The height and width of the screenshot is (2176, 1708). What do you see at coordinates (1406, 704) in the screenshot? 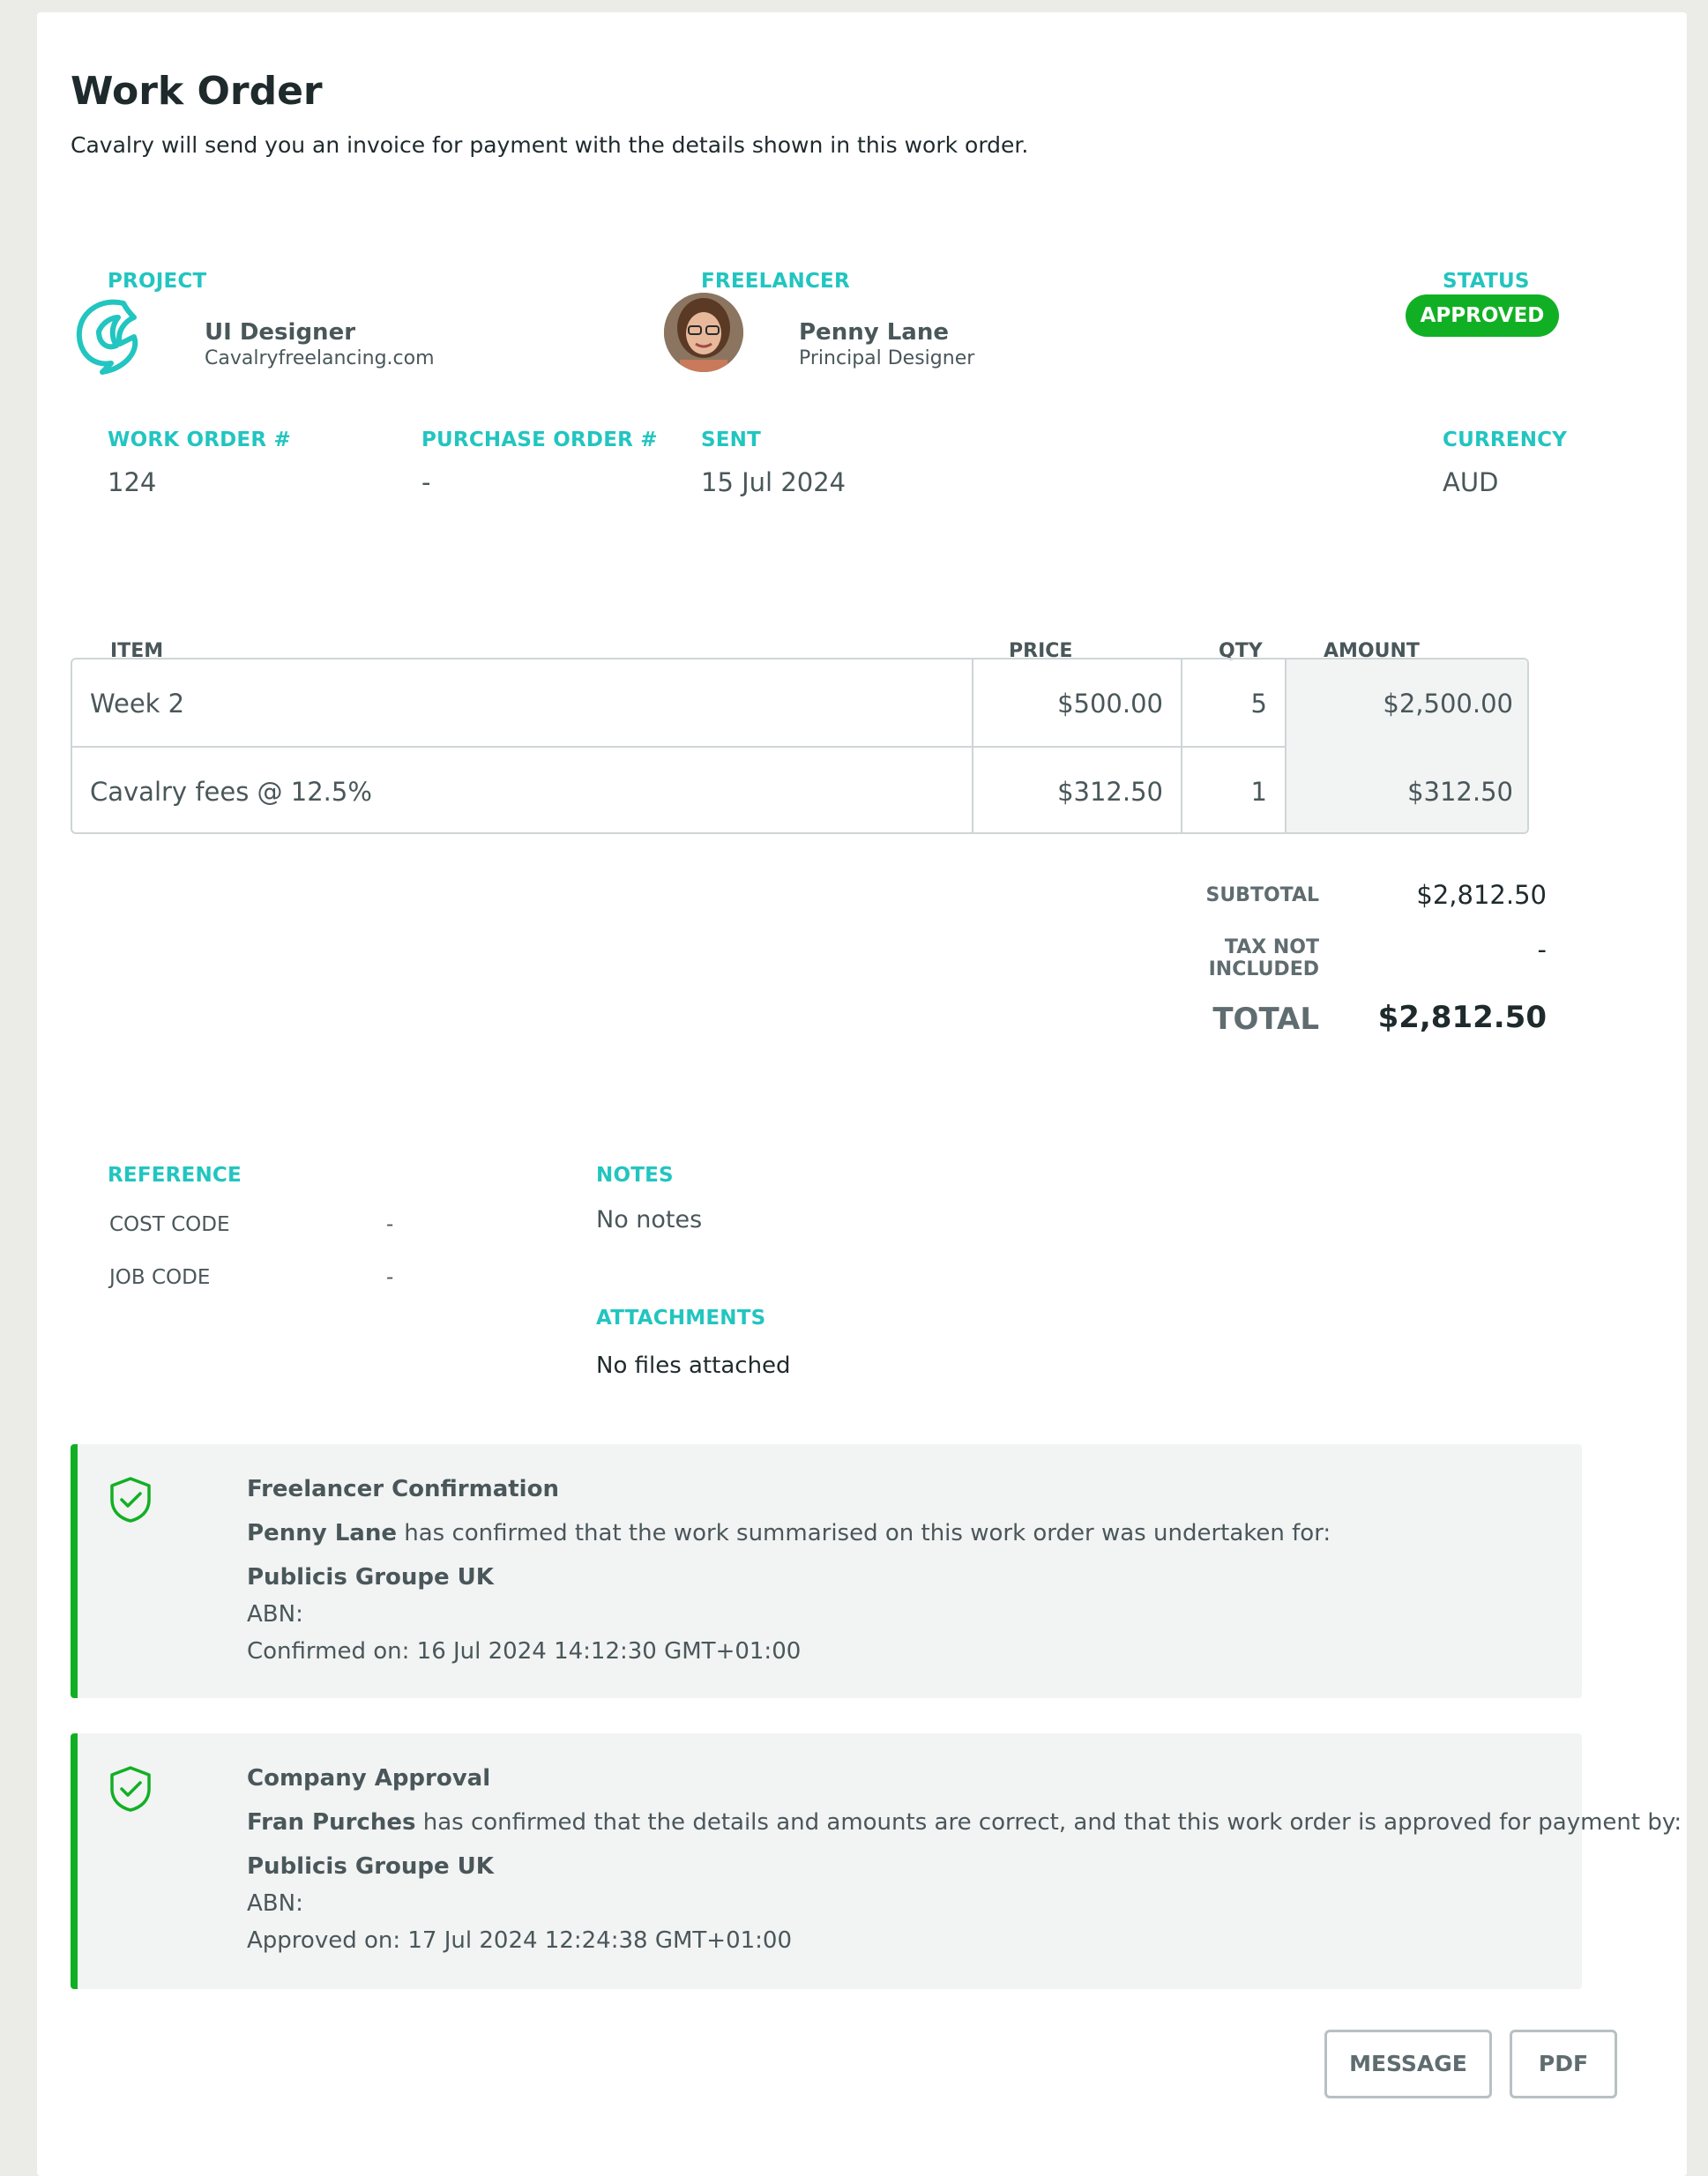
I see `amount-cell: $2,500.00` at bounding box center [1406, 704].